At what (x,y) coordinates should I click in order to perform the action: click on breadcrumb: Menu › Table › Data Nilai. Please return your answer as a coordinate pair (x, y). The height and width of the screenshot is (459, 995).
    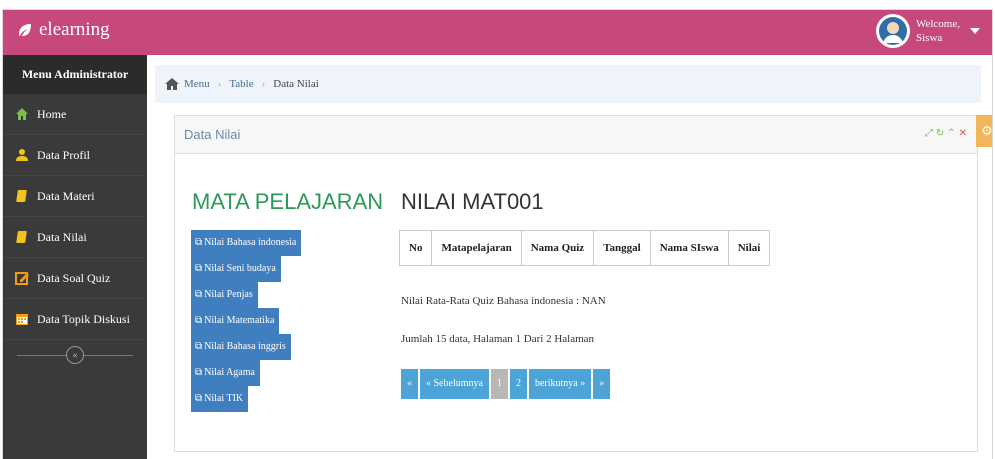
    Looking at the image, I should click on (568, 84).